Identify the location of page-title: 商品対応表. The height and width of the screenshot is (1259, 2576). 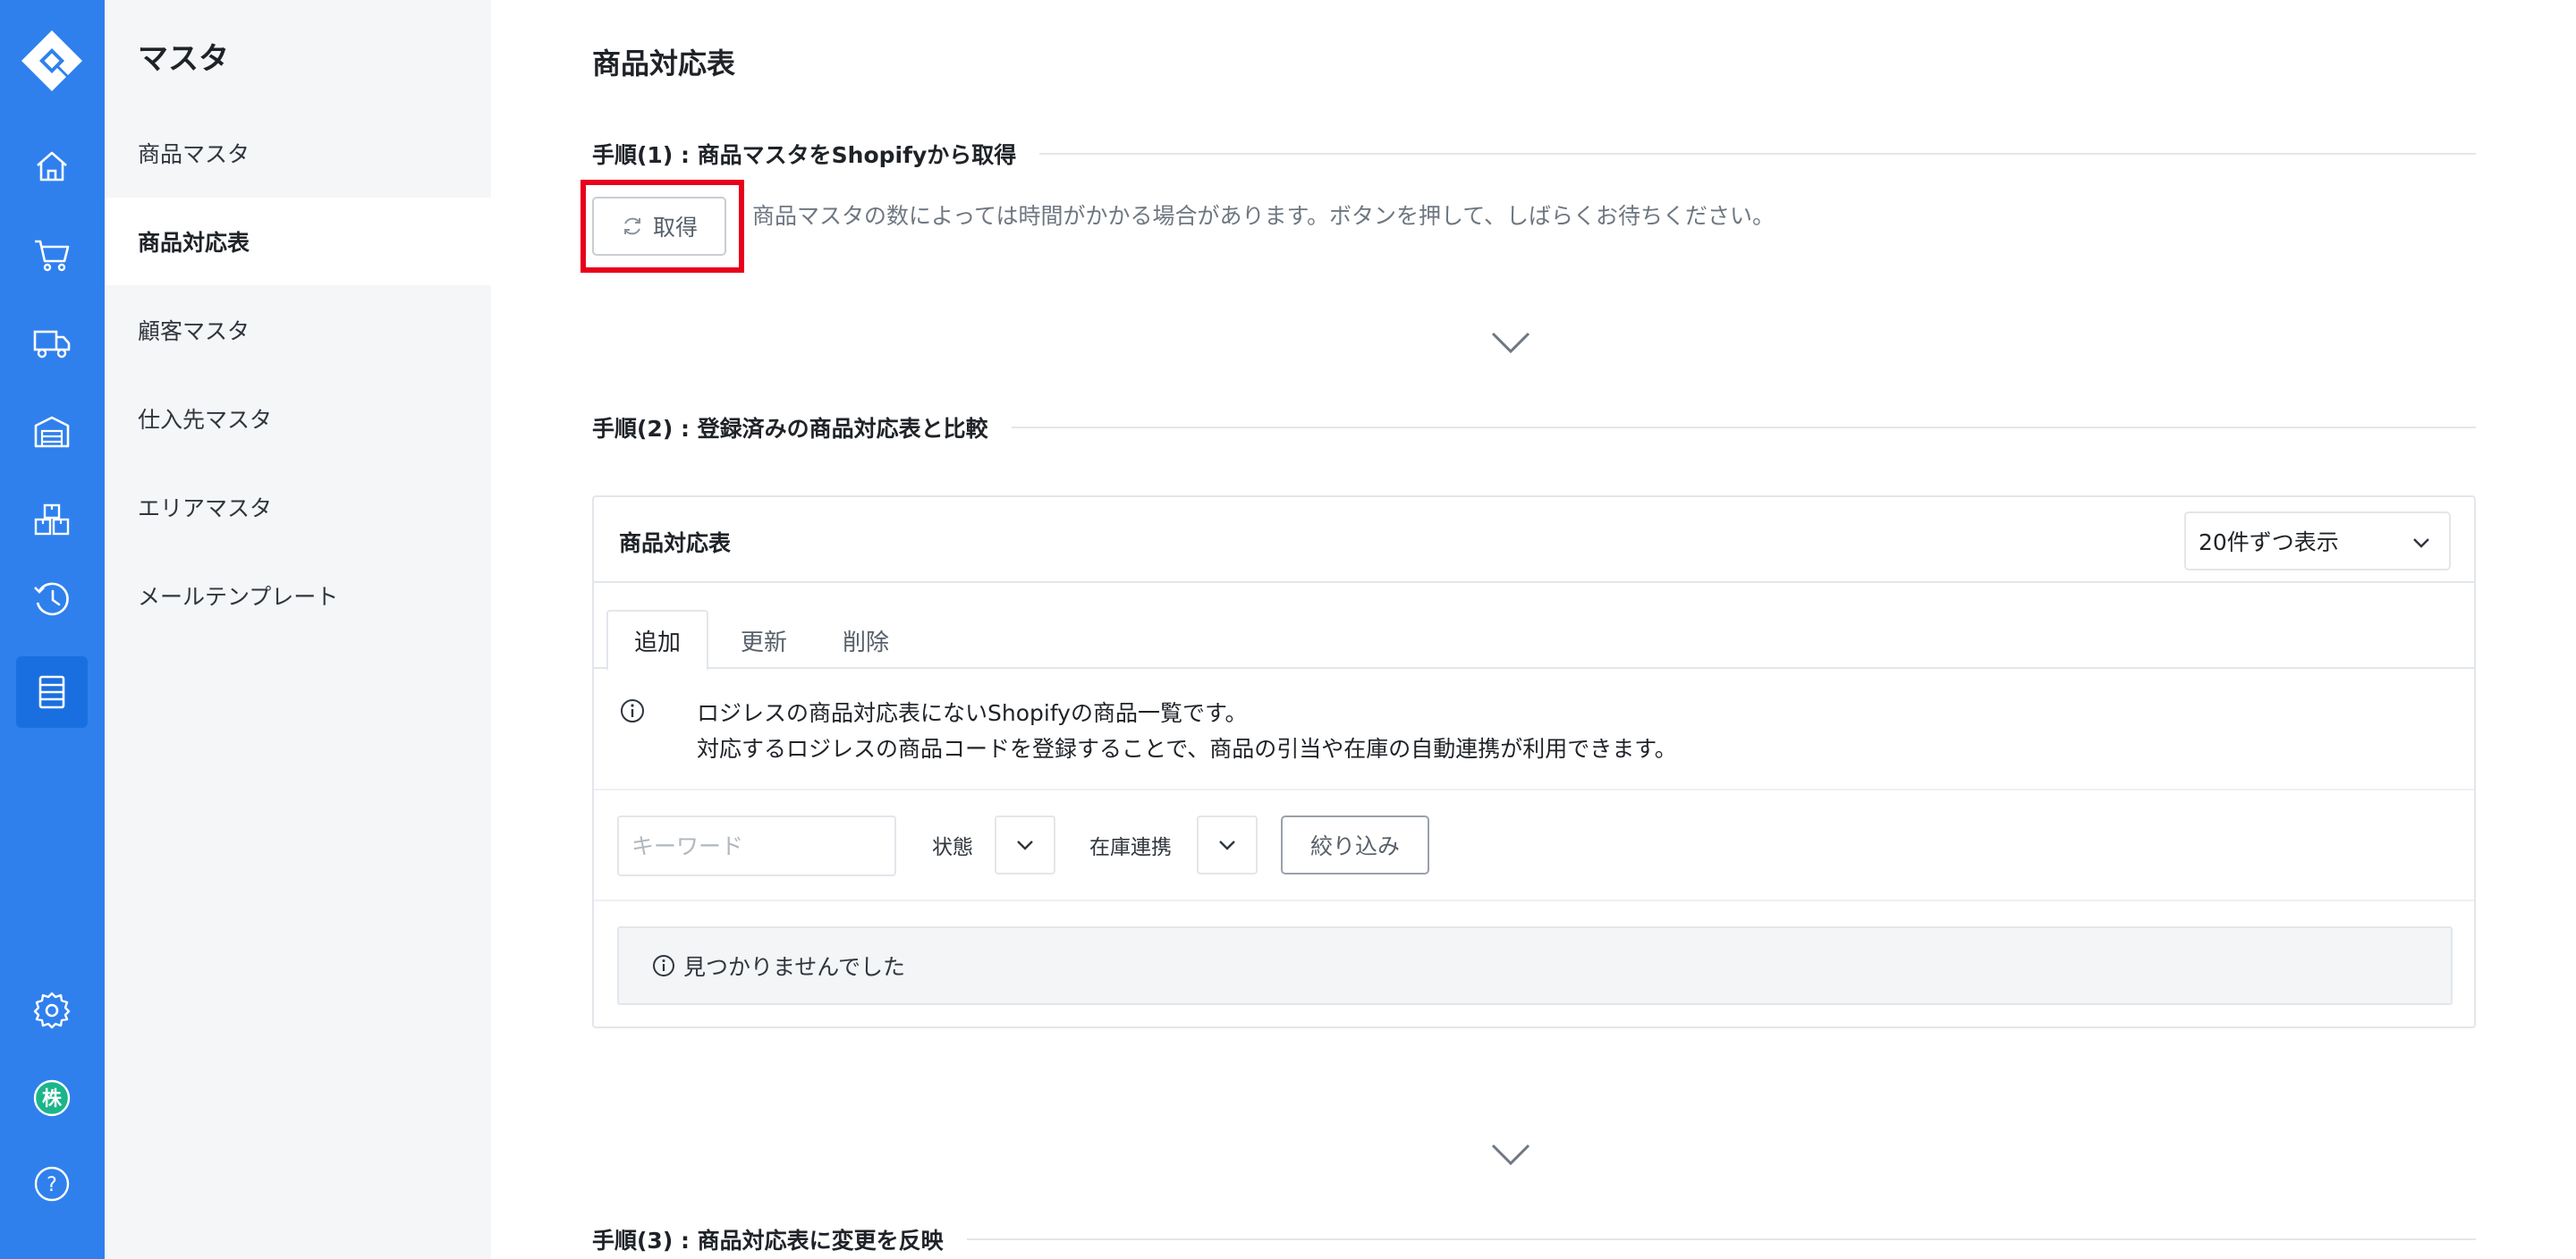
(664, 63).